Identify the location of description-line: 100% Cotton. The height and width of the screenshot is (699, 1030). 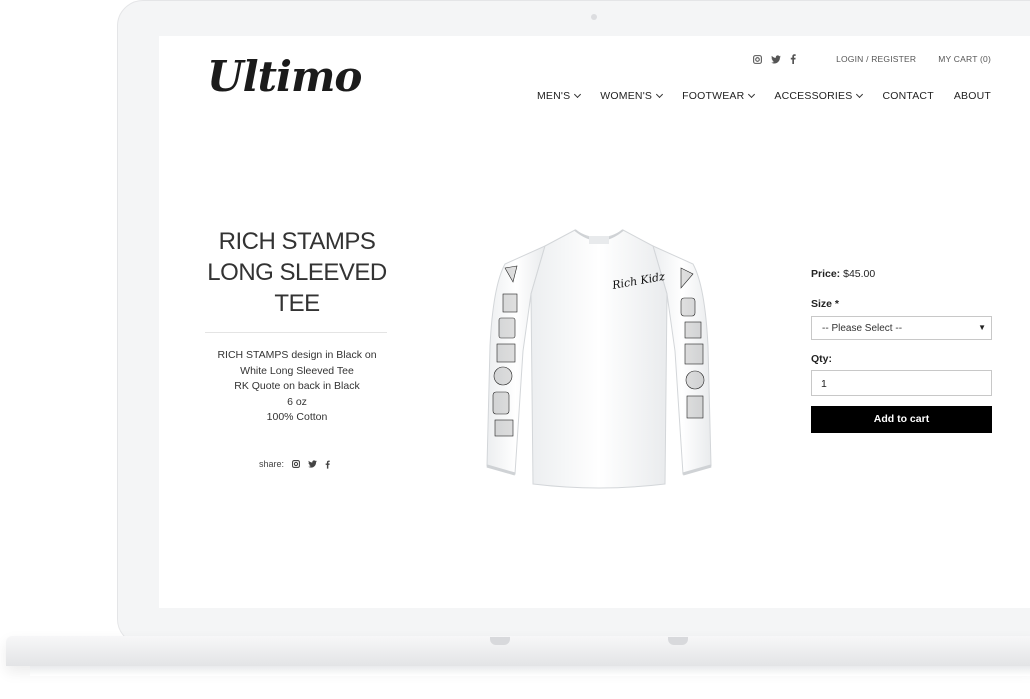
(297, 417).